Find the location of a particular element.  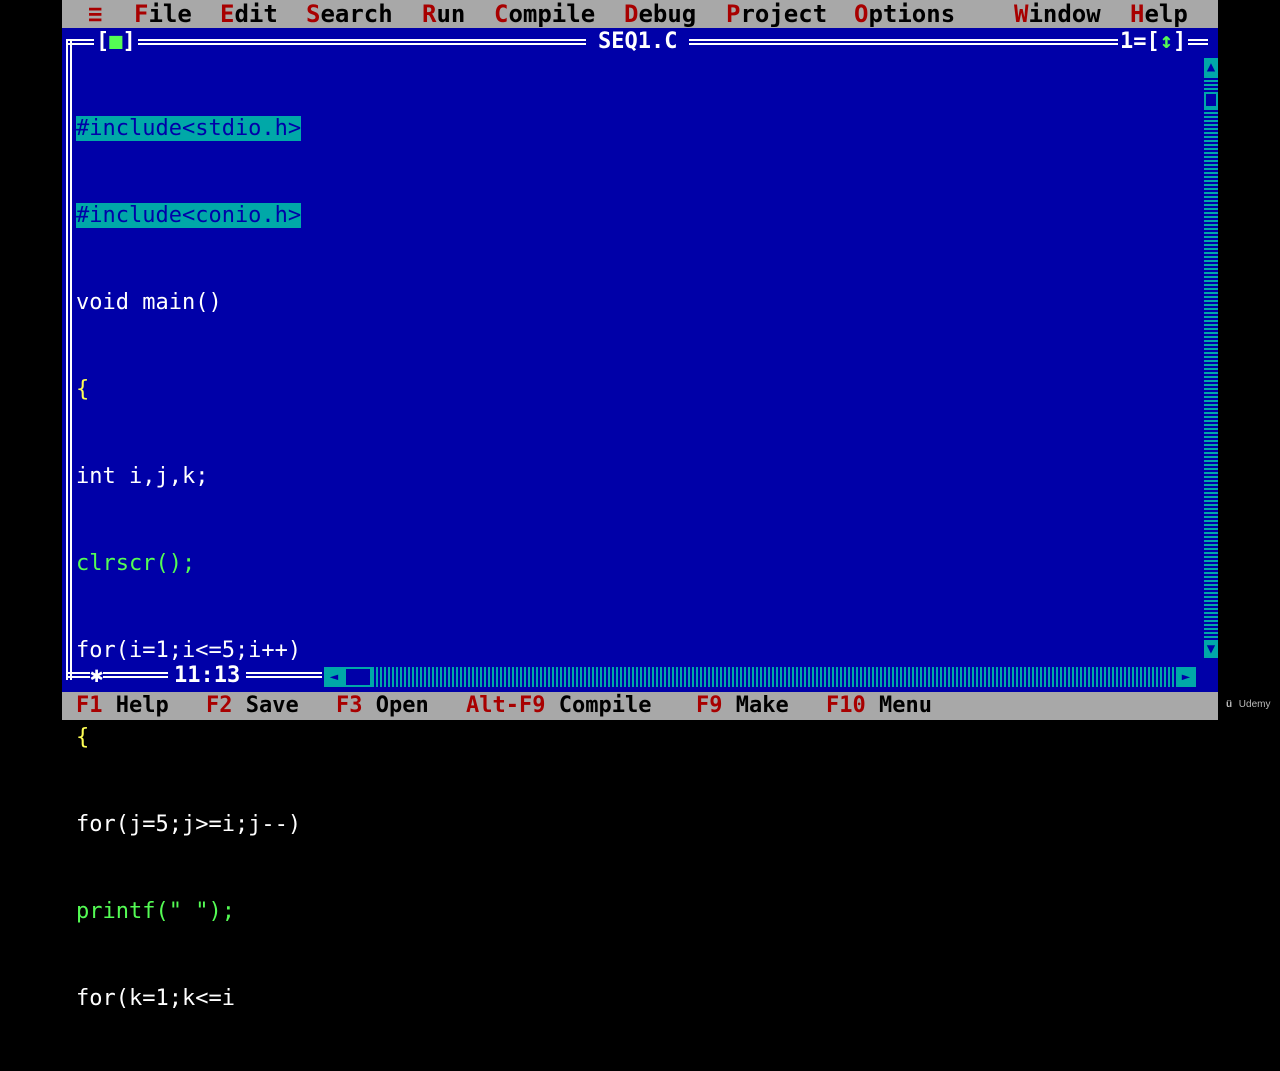

watermark-text: Udemy is located at coordinates (1254, 704).